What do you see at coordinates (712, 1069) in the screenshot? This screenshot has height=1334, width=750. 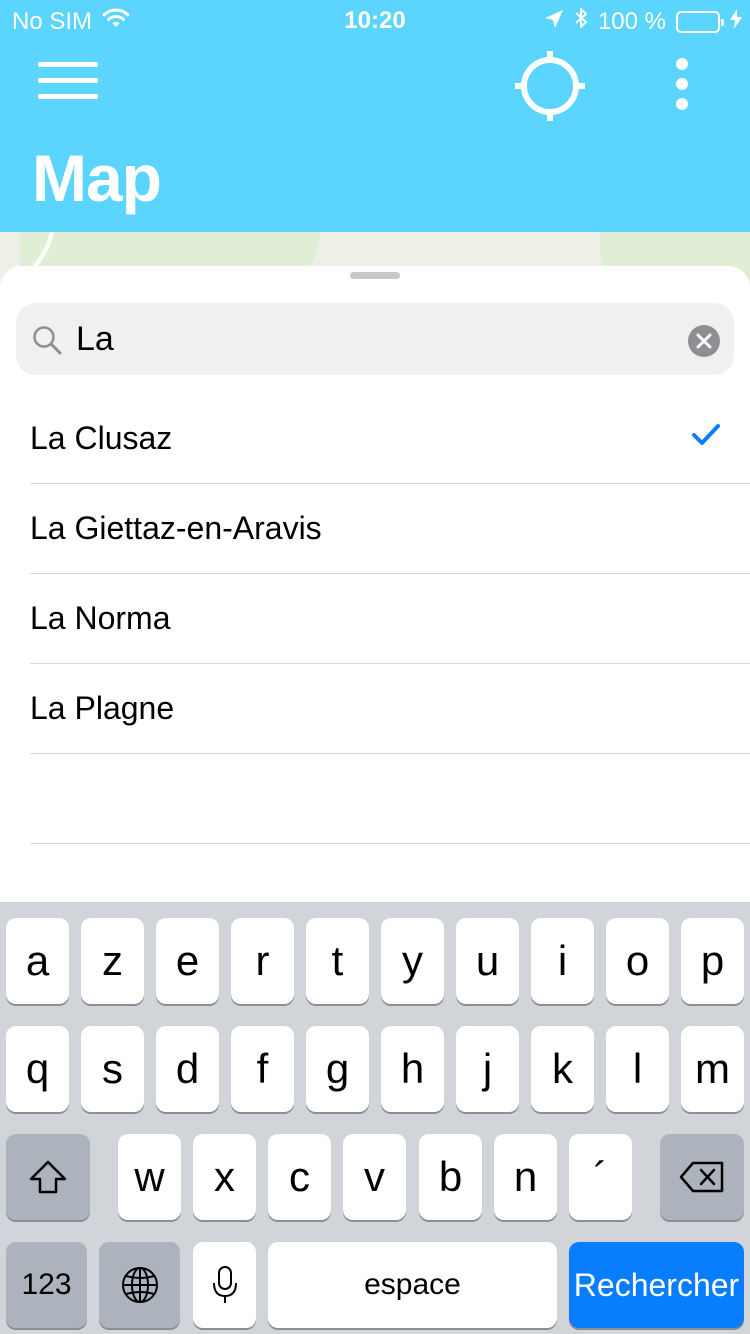 I see `key-m: m` at bounding box center [712, 1069].